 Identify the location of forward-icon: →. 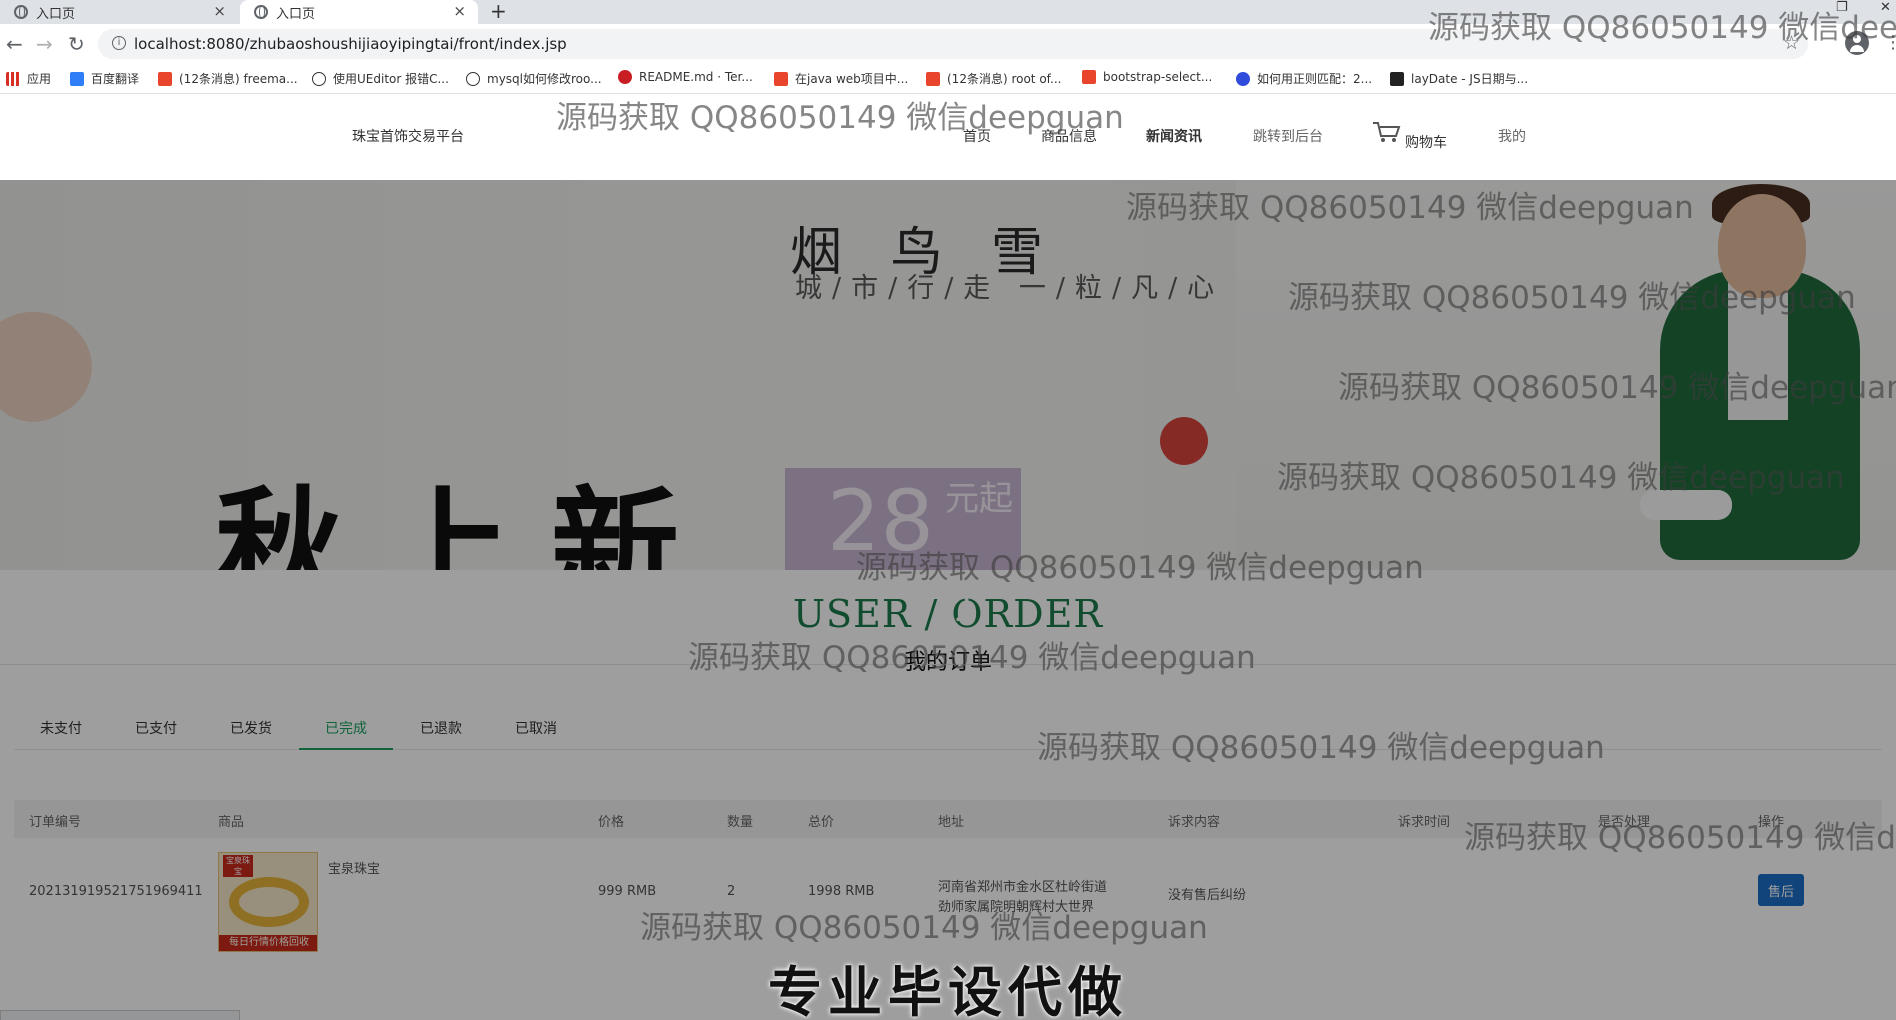
(44, 44).